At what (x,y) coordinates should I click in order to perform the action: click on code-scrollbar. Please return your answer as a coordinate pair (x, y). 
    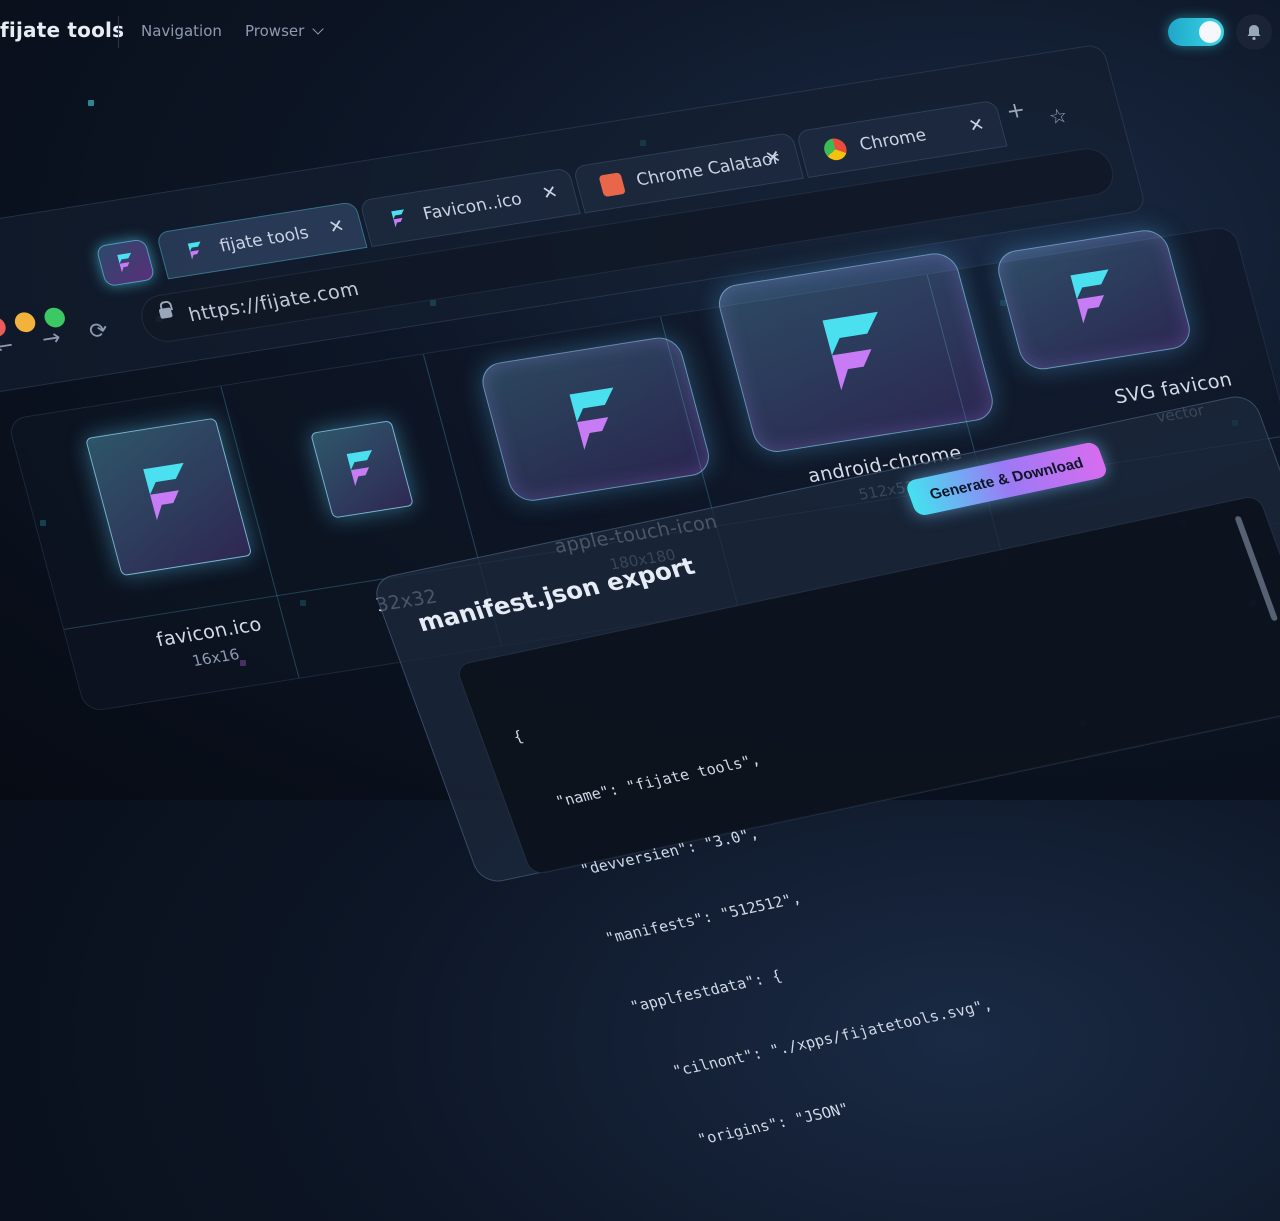
    Looking at the image, I should click on (1256, 568).